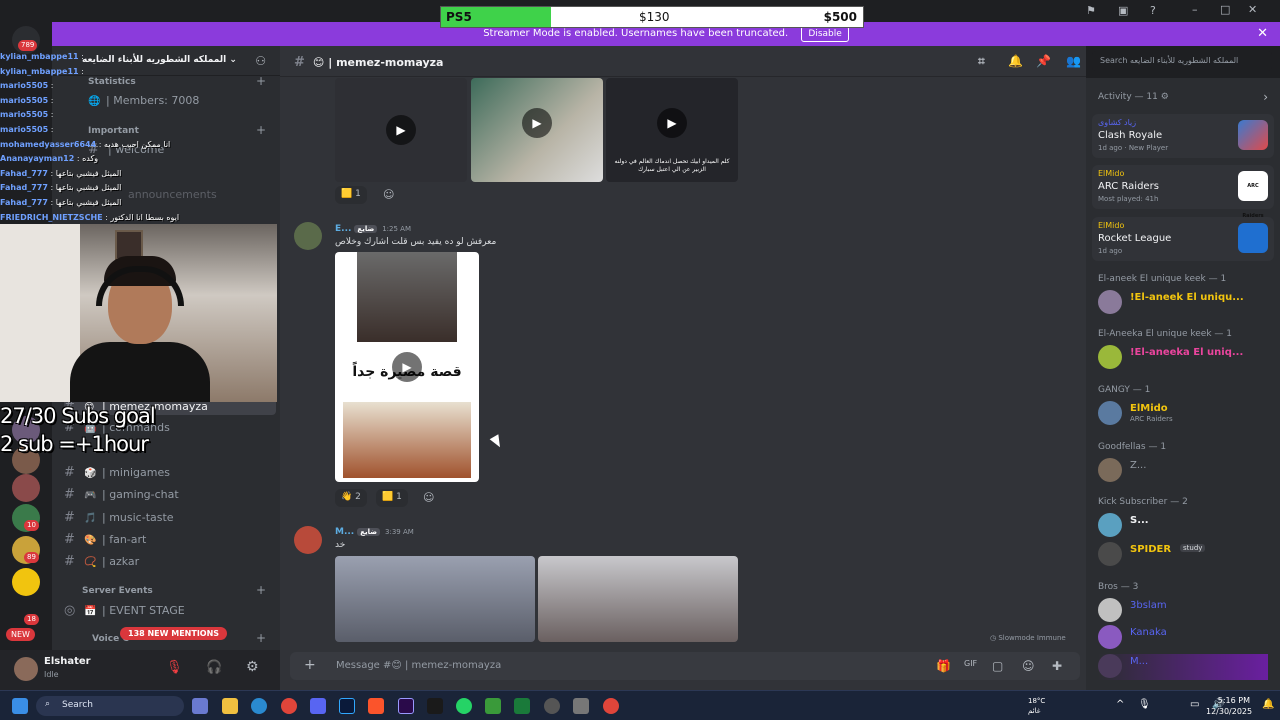 The width and height of the screenshot is (1280, 720). I want to click on reaction-pill: 👋 2, so click(351, 498).